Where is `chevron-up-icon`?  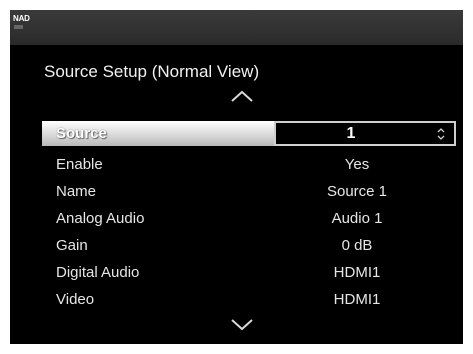 chevron-up-icon is located at coordinates (242, 96).